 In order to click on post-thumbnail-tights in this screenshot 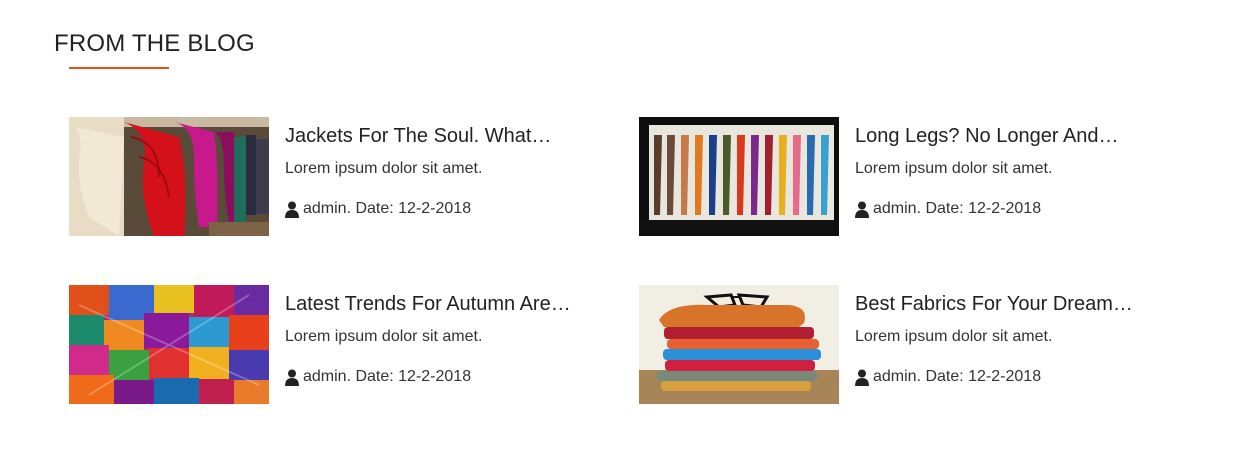, I will do `click(739, 176)`.